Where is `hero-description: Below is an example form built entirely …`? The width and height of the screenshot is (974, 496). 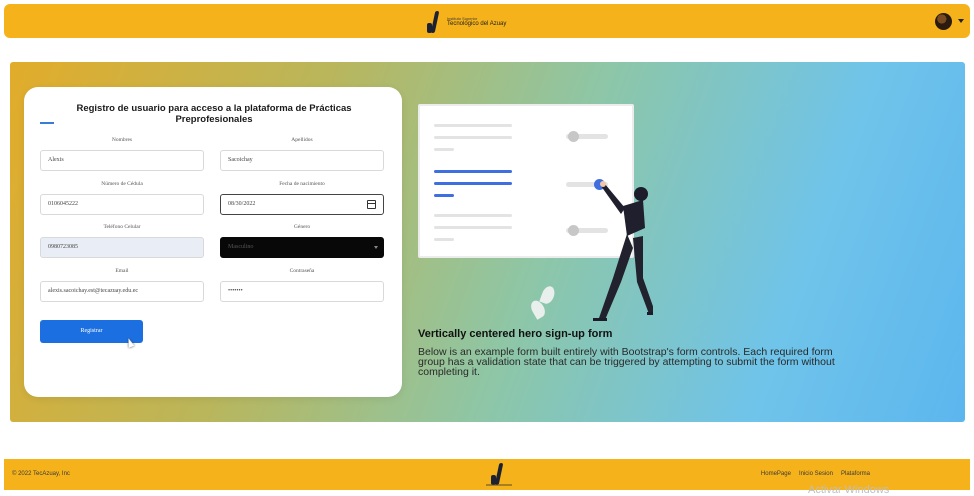
hero-description: Below is an example form built entirely … is located at coordinates (626, 362).